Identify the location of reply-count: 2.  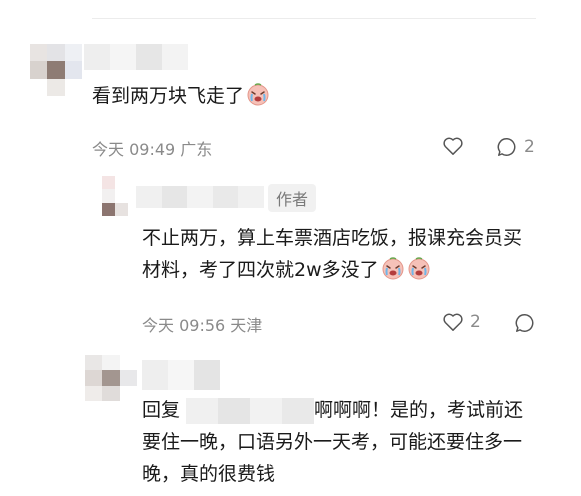
(529, 147).